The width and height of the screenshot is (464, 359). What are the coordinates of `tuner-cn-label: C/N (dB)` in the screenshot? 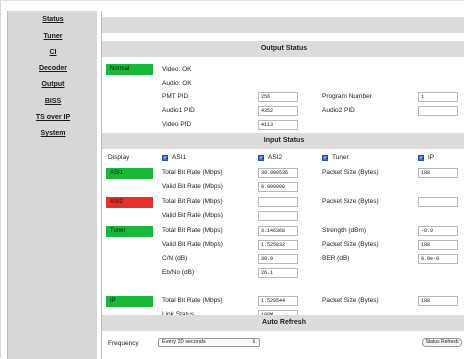 It's located at (175, 258).